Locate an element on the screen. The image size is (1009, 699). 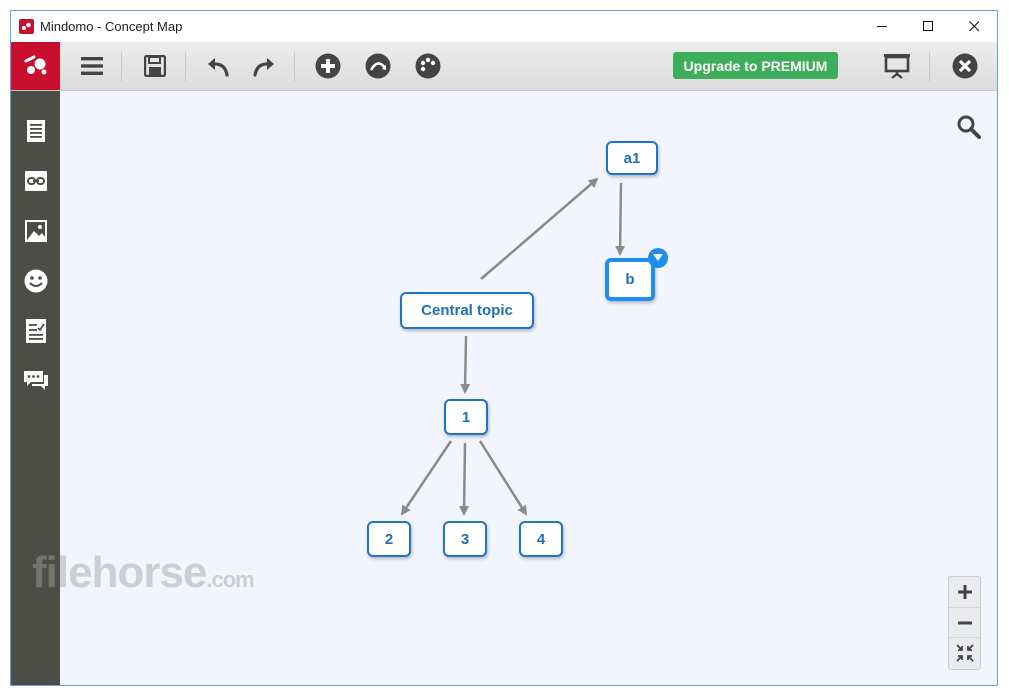
checklist-icon is located at coordinates (36, 331).